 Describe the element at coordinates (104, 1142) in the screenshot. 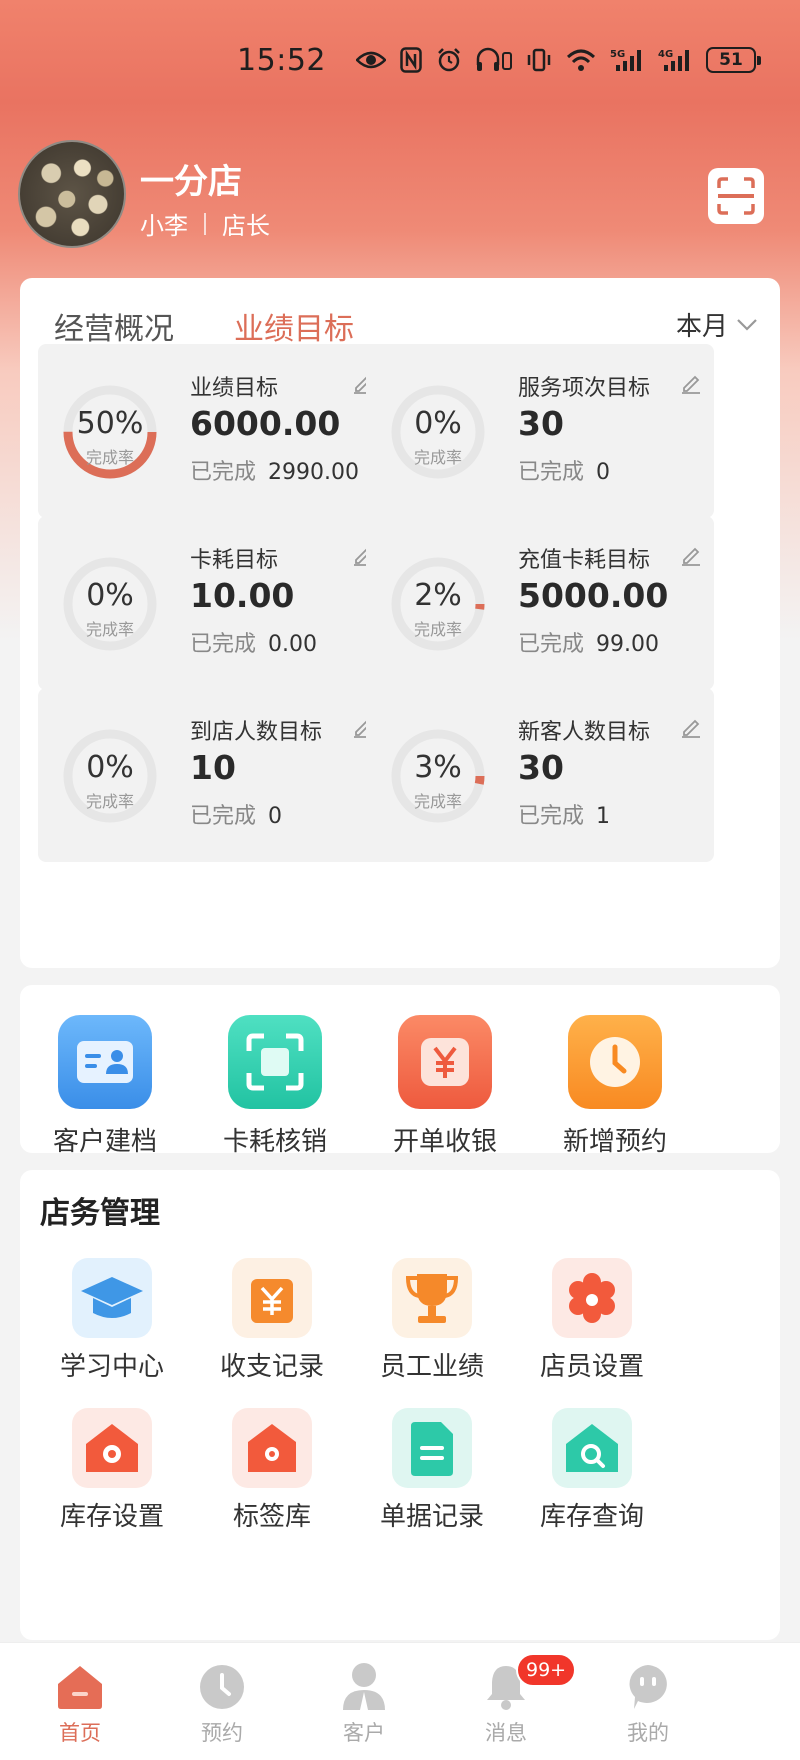

I see `quick-action-label: 客户建档` at that location.